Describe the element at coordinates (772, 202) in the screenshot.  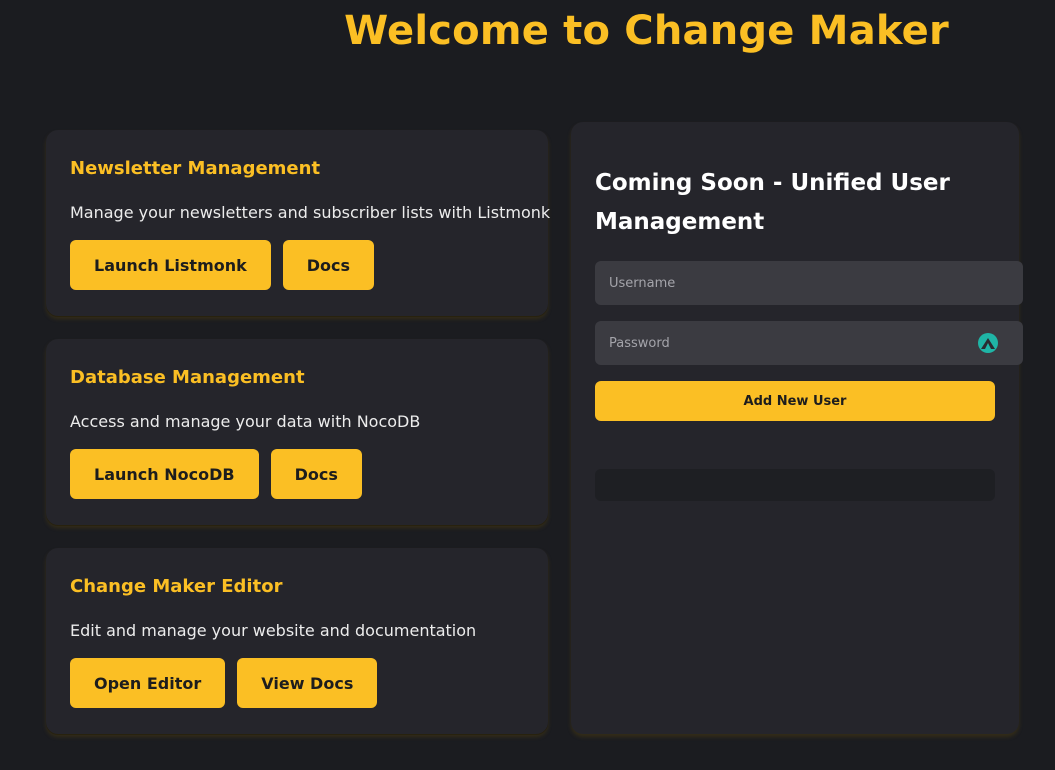
I see `panel-title: Coming Soon - Unified User Management` at that location.